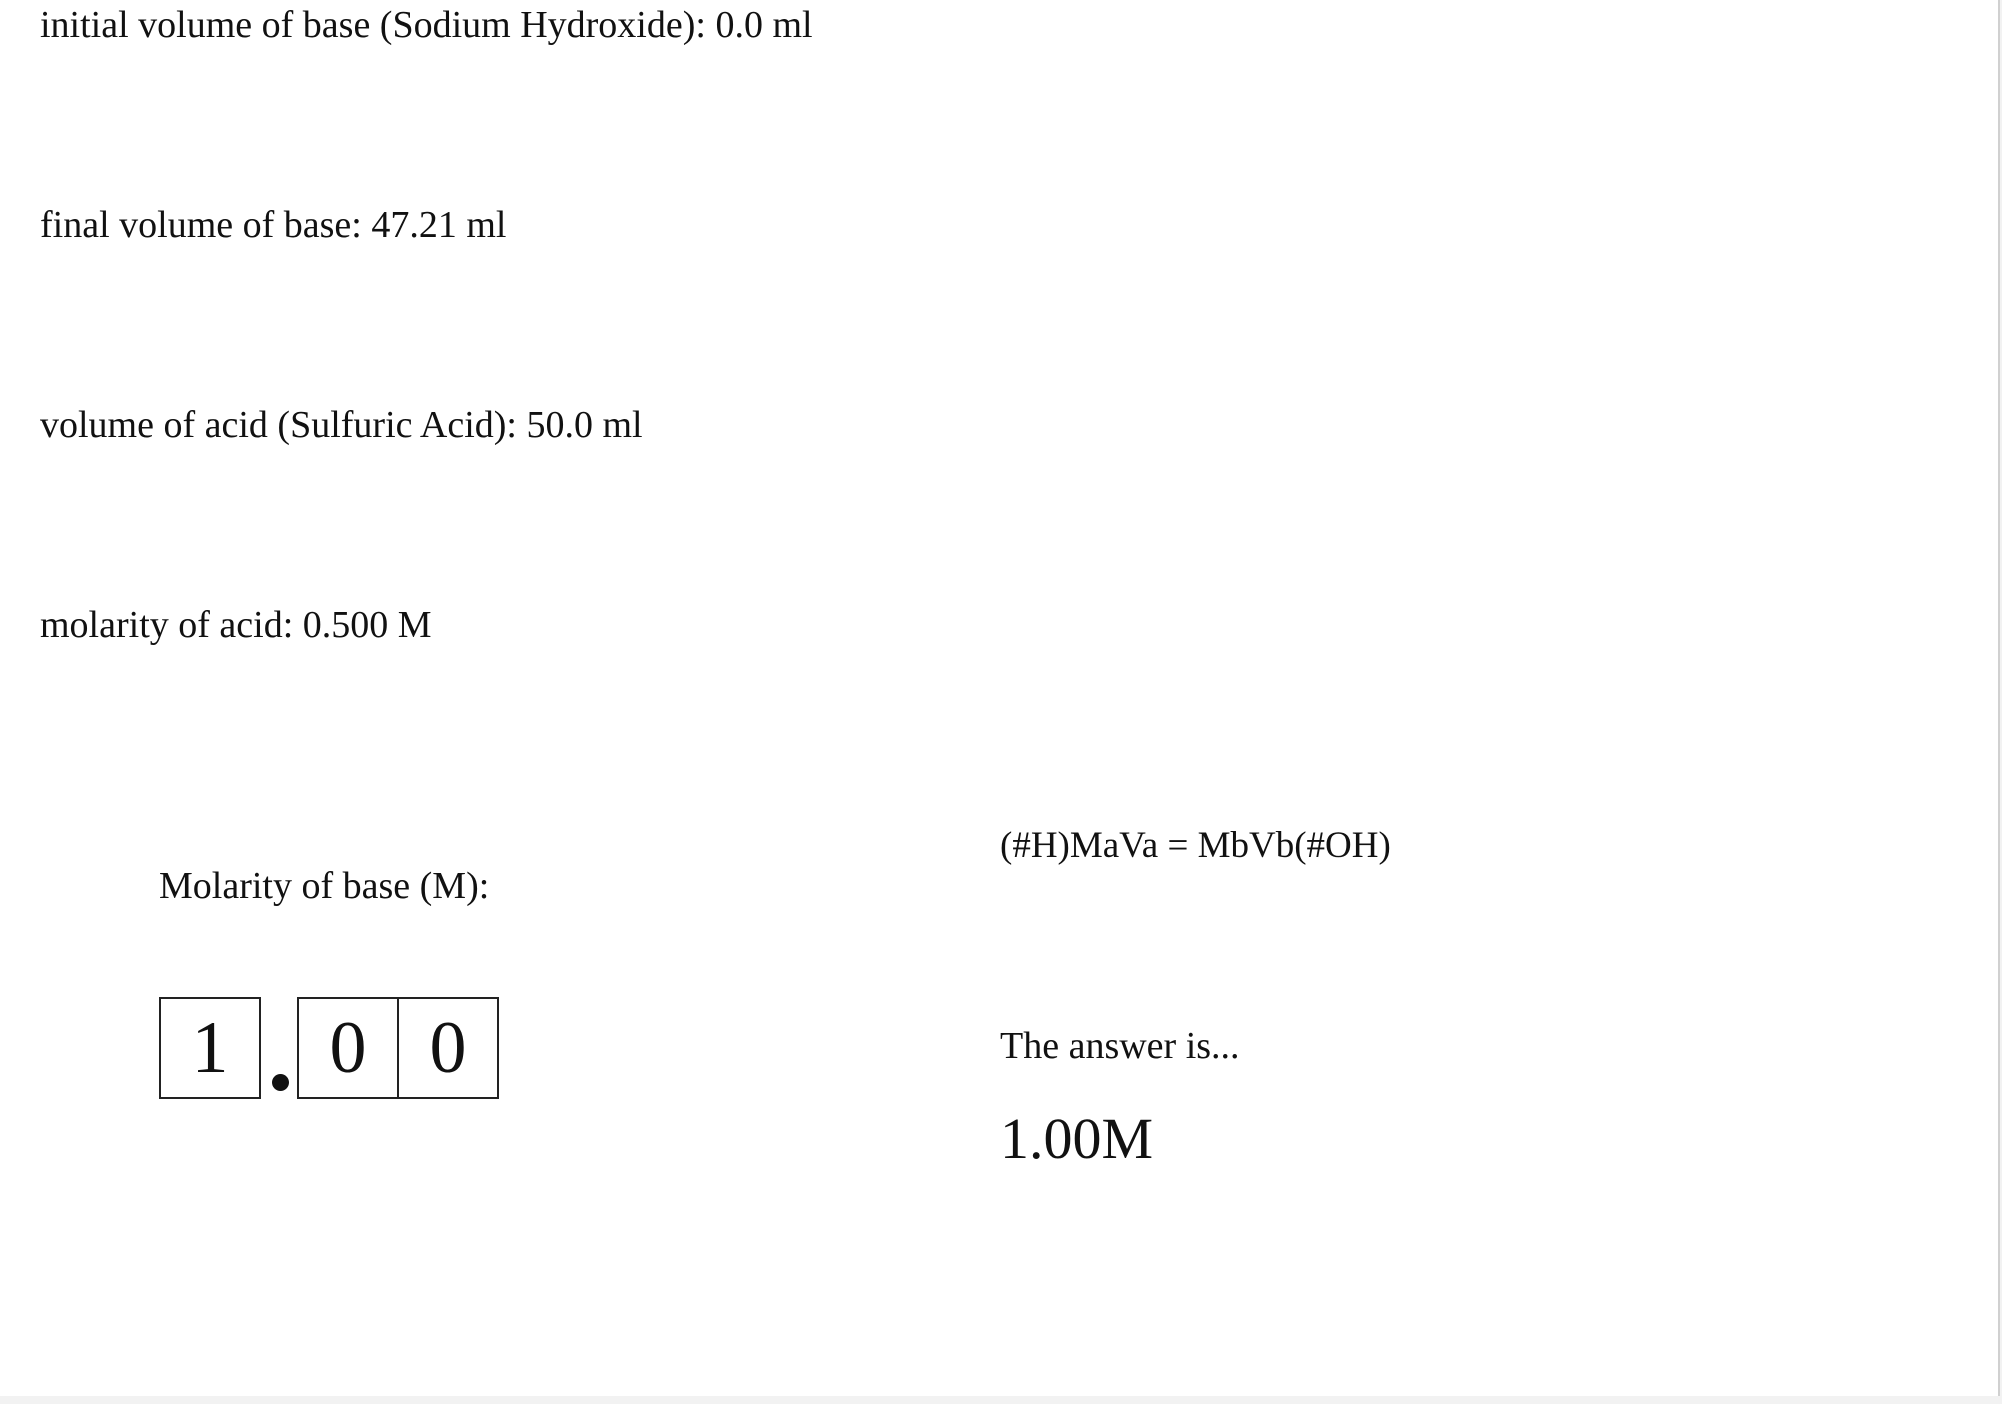 Image resolution: width=2002 pixels, height=1404 pixels. Describe the element at coordinates (1195, 845) in the screenshot. I see `titration-formula: (#H)MaVa = MbVb(#OH)` at that location.